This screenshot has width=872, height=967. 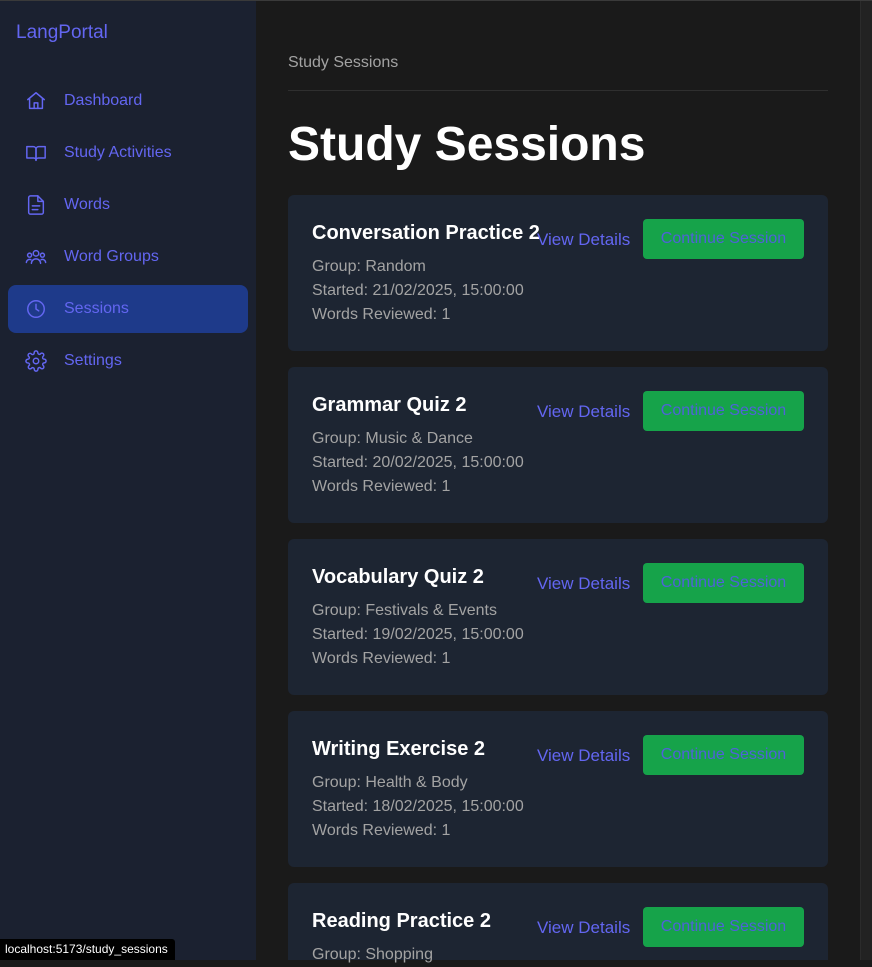 I want to click on users-icon, so click(x=36, y=257).